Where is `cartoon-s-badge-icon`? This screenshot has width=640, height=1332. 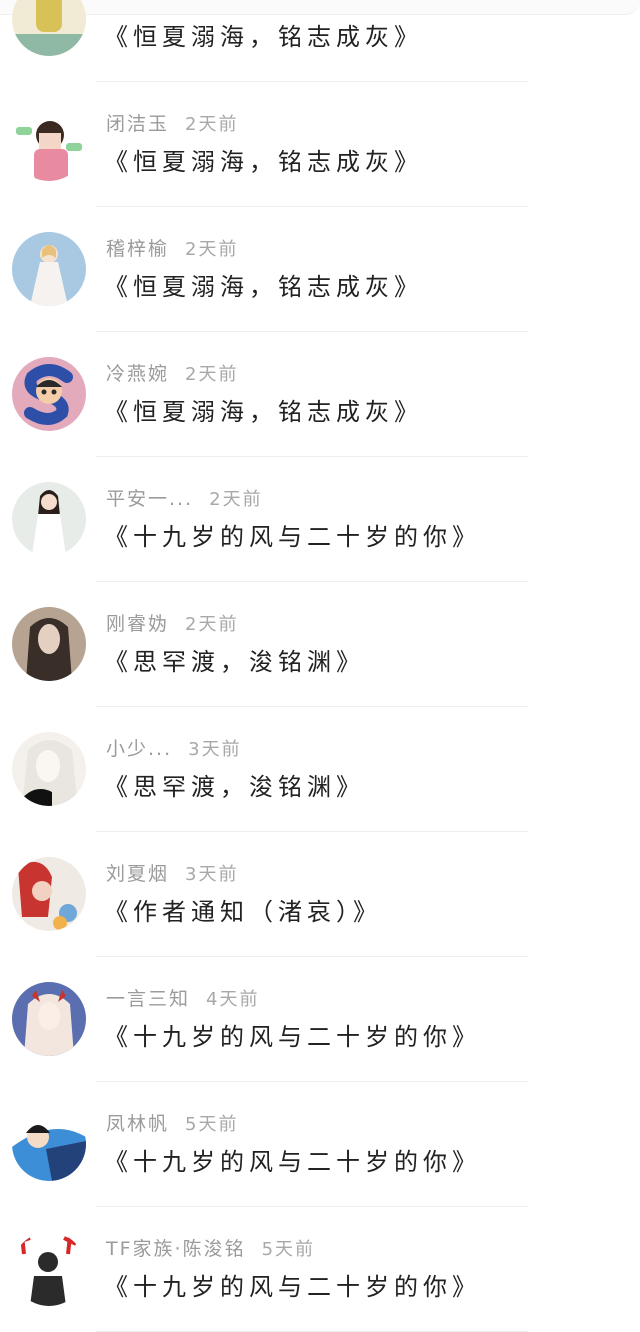
cartoon-s-badge-icon is located at coordinates (49, 394).